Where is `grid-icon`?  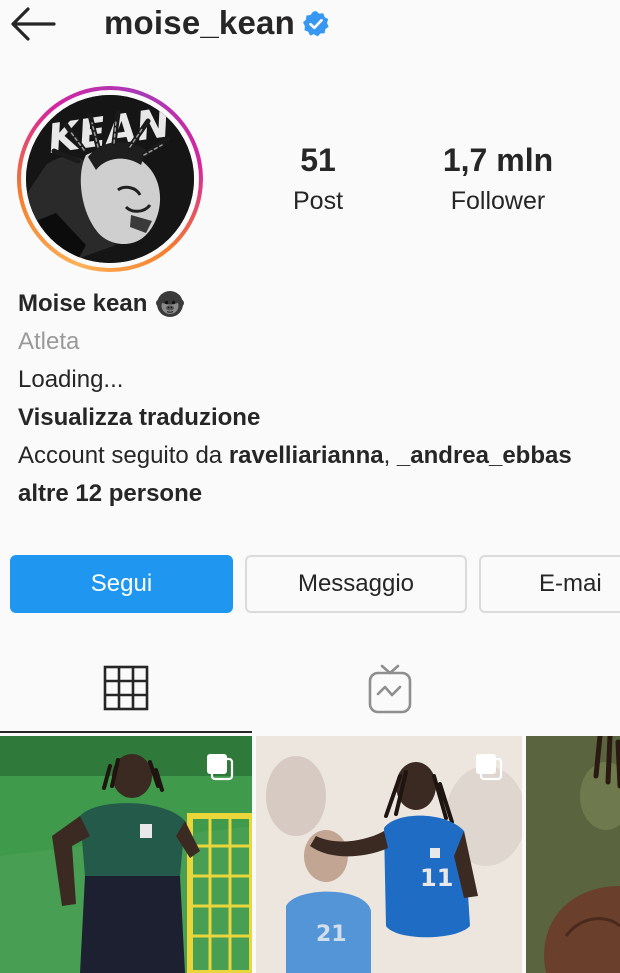 grid-icon is located at coordinates (126, 688).